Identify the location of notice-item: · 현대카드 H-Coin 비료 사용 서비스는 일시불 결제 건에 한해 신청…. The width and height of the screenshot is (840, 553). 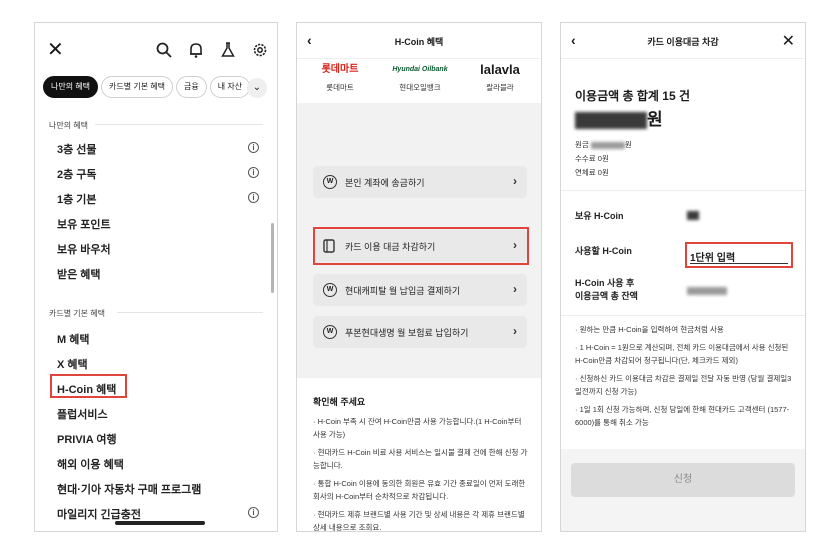
(420, 459).